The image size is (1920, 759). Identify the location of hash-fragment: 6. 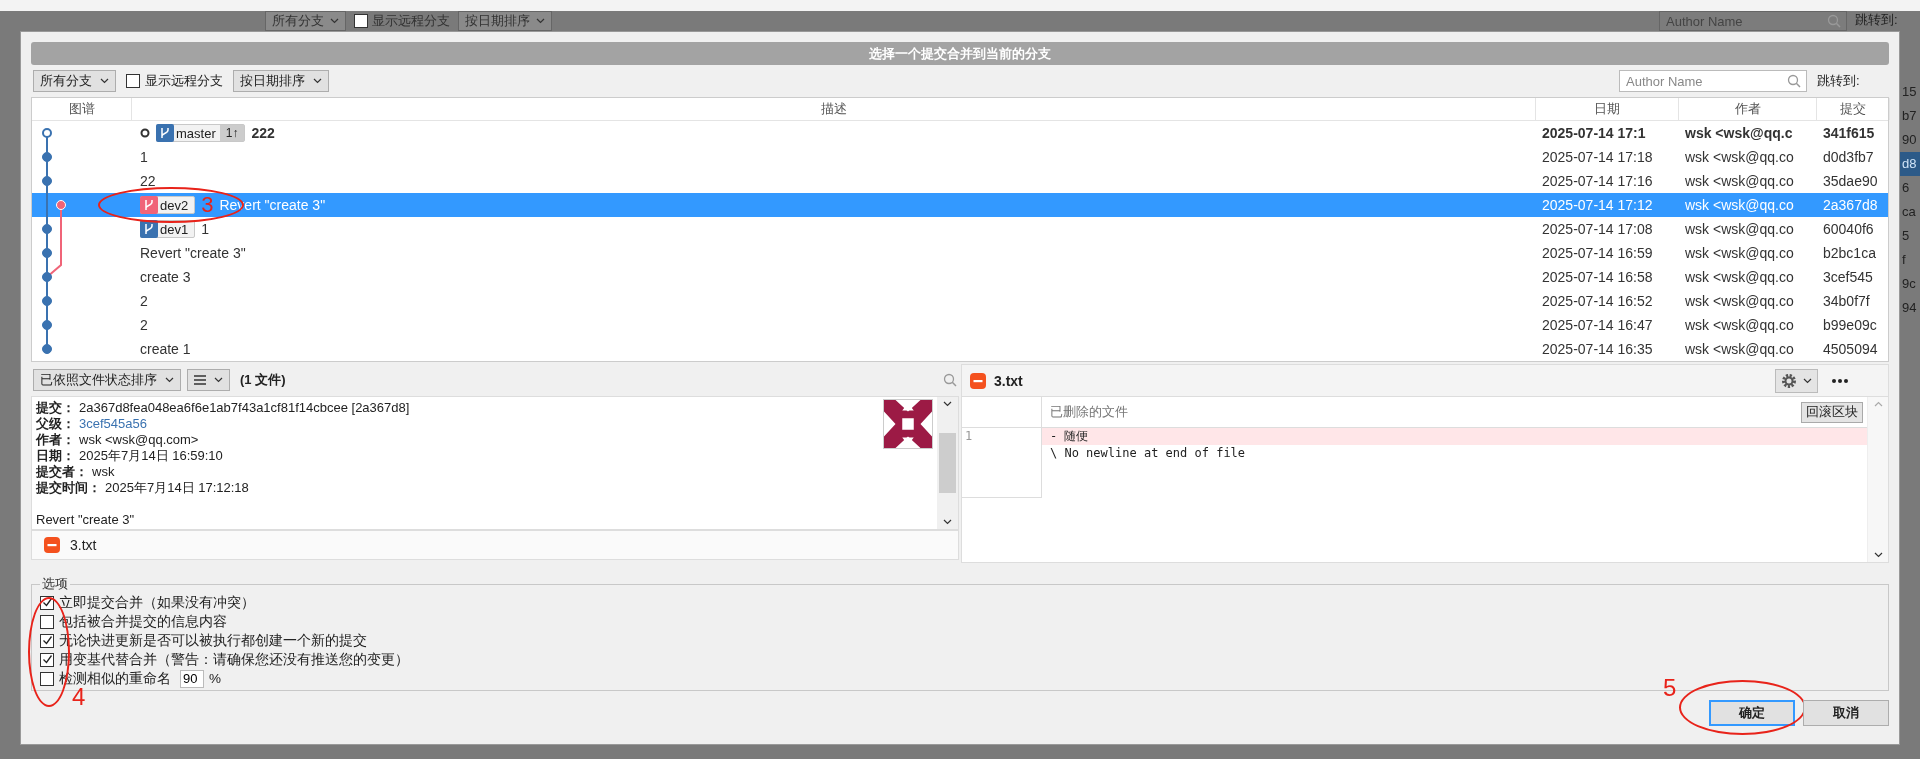
(1906, 188).